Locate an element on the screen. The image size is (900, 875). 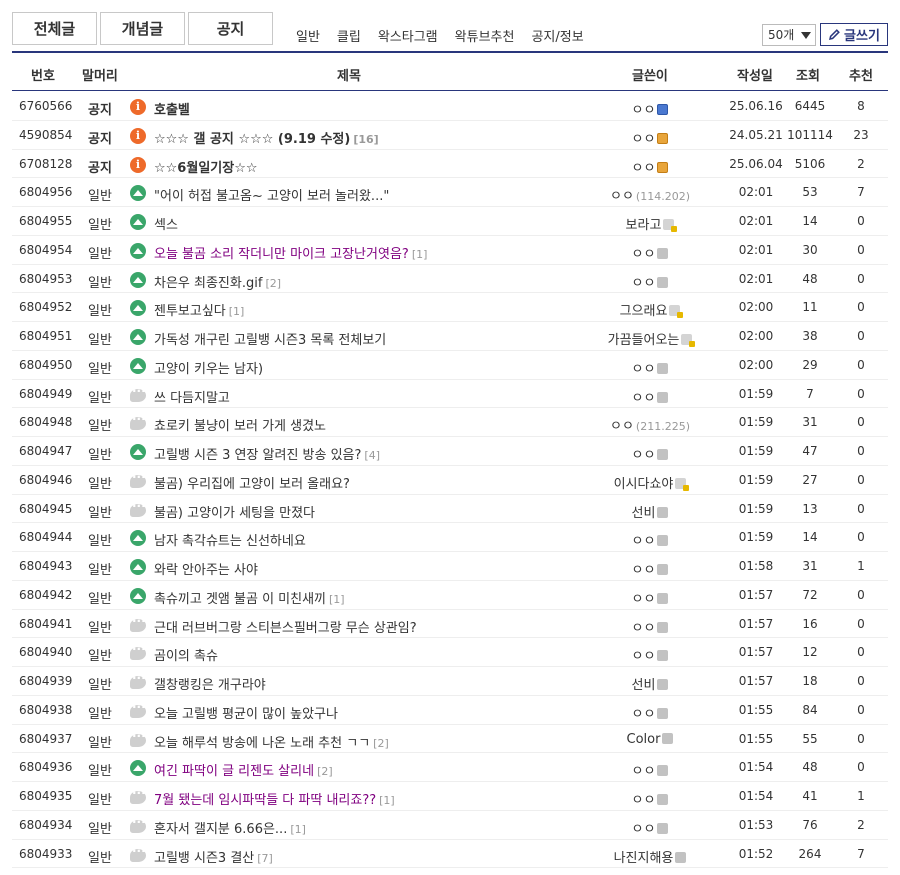
post-title-link: 불곰) 우리집에 고양이 보러 올래요? is located at coordinates (252, 482).